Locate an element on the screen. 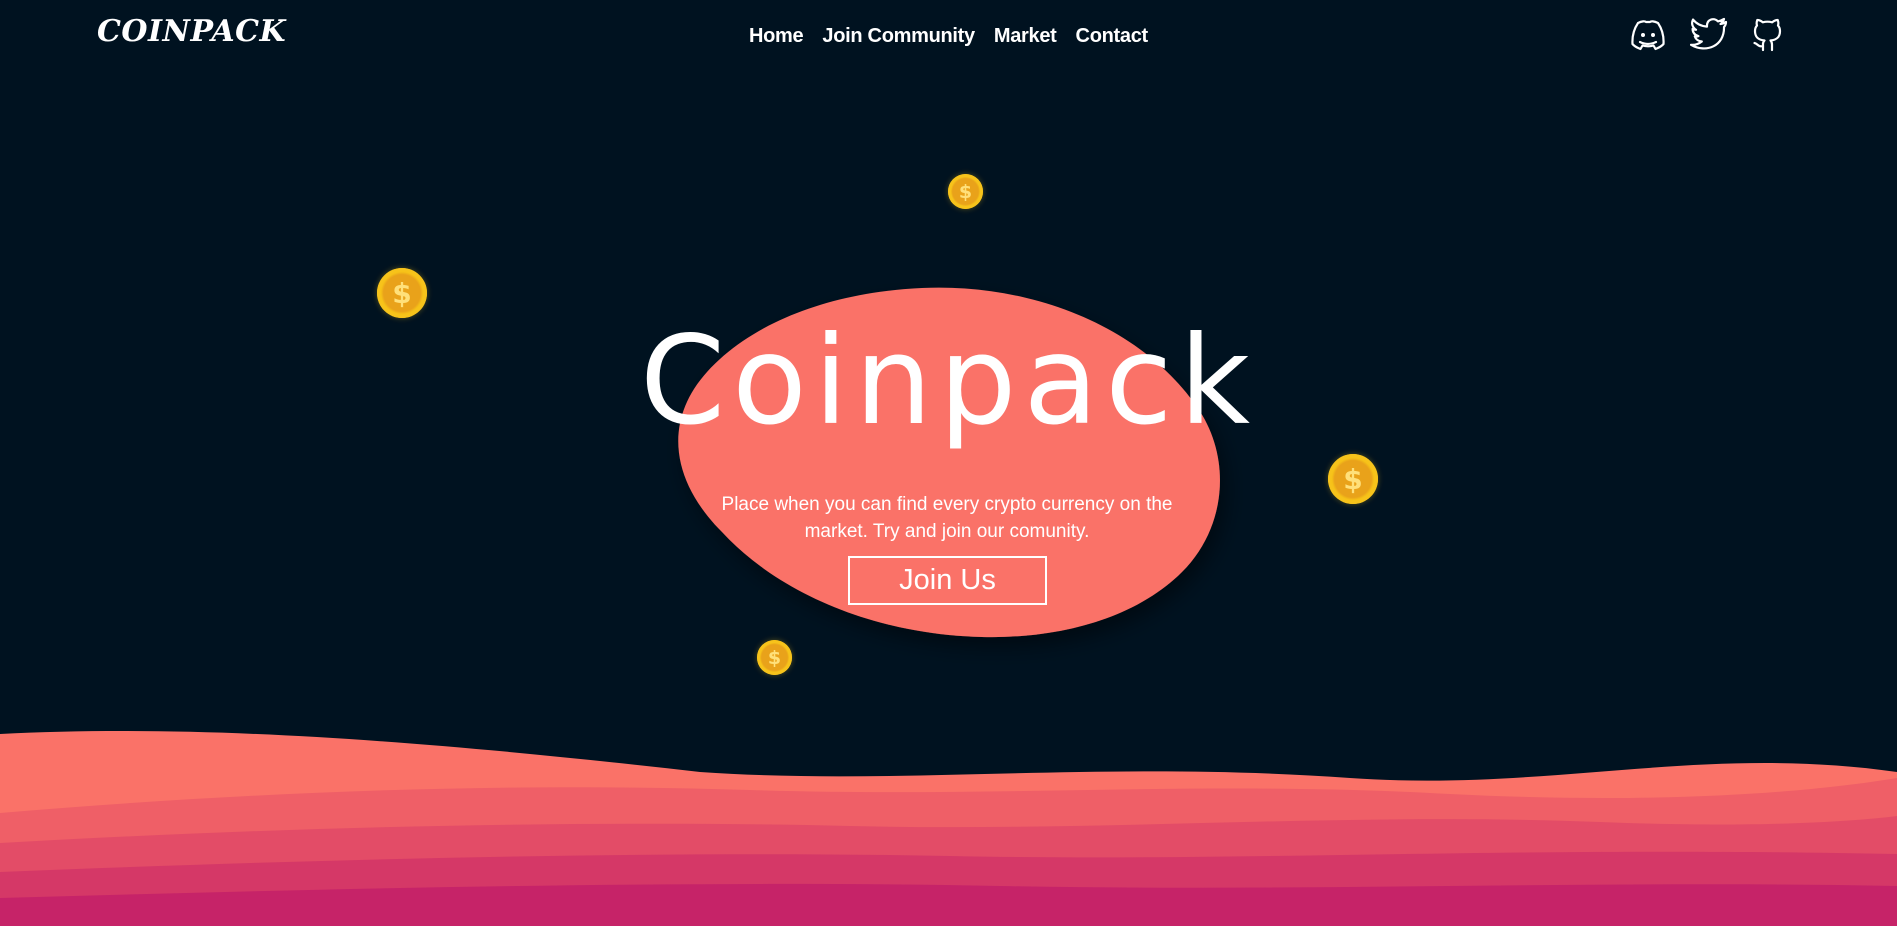 Image resolution: width=1897 pixels, height=926 pixels. twitter-icon is located at coordinates (1710, 34).